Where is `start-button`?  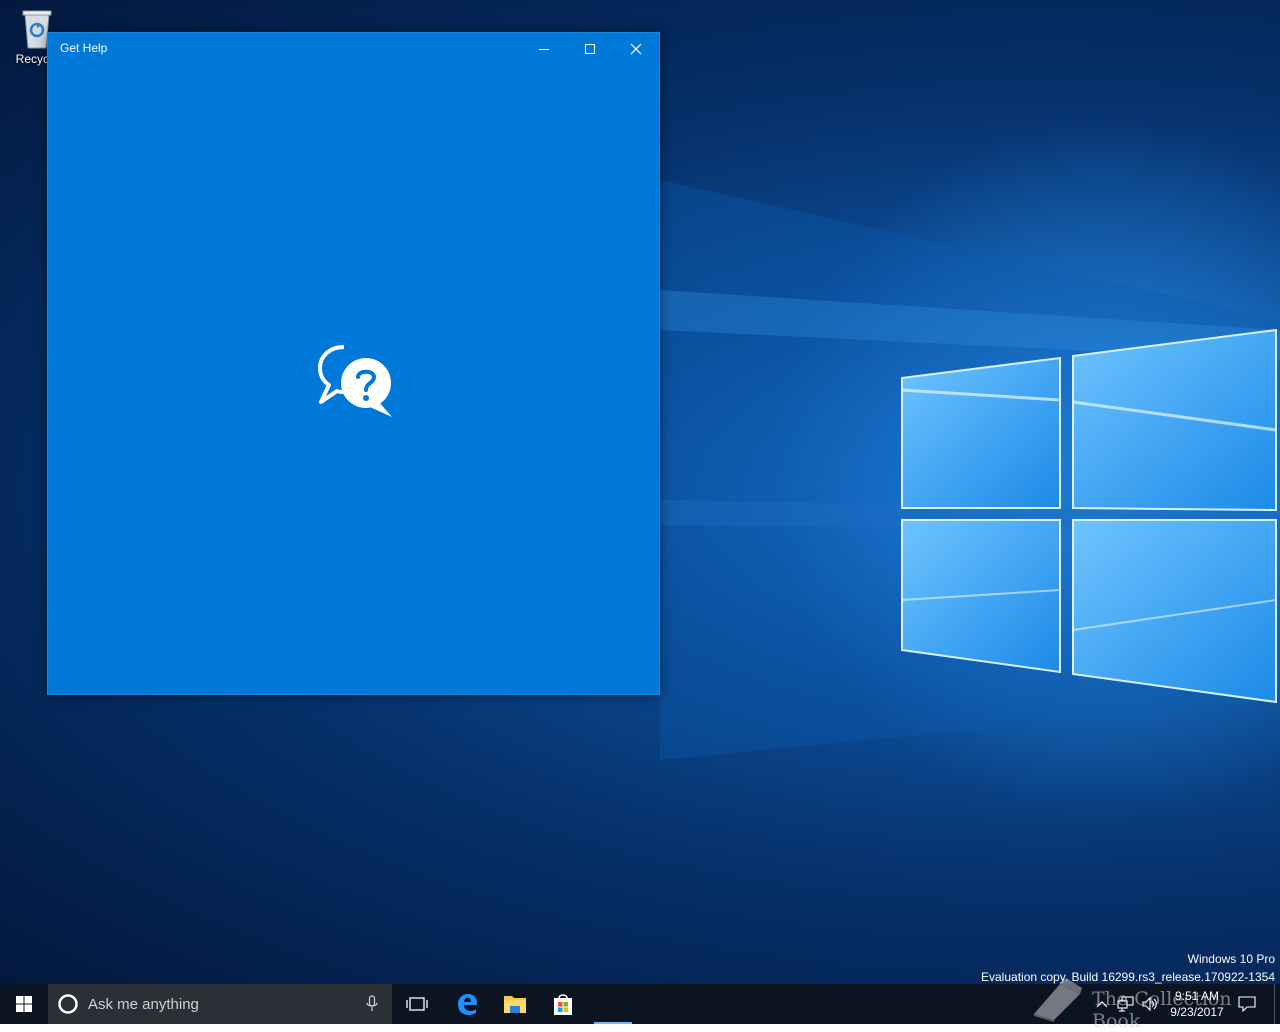 start-button is located at coordinates (24, 1004).